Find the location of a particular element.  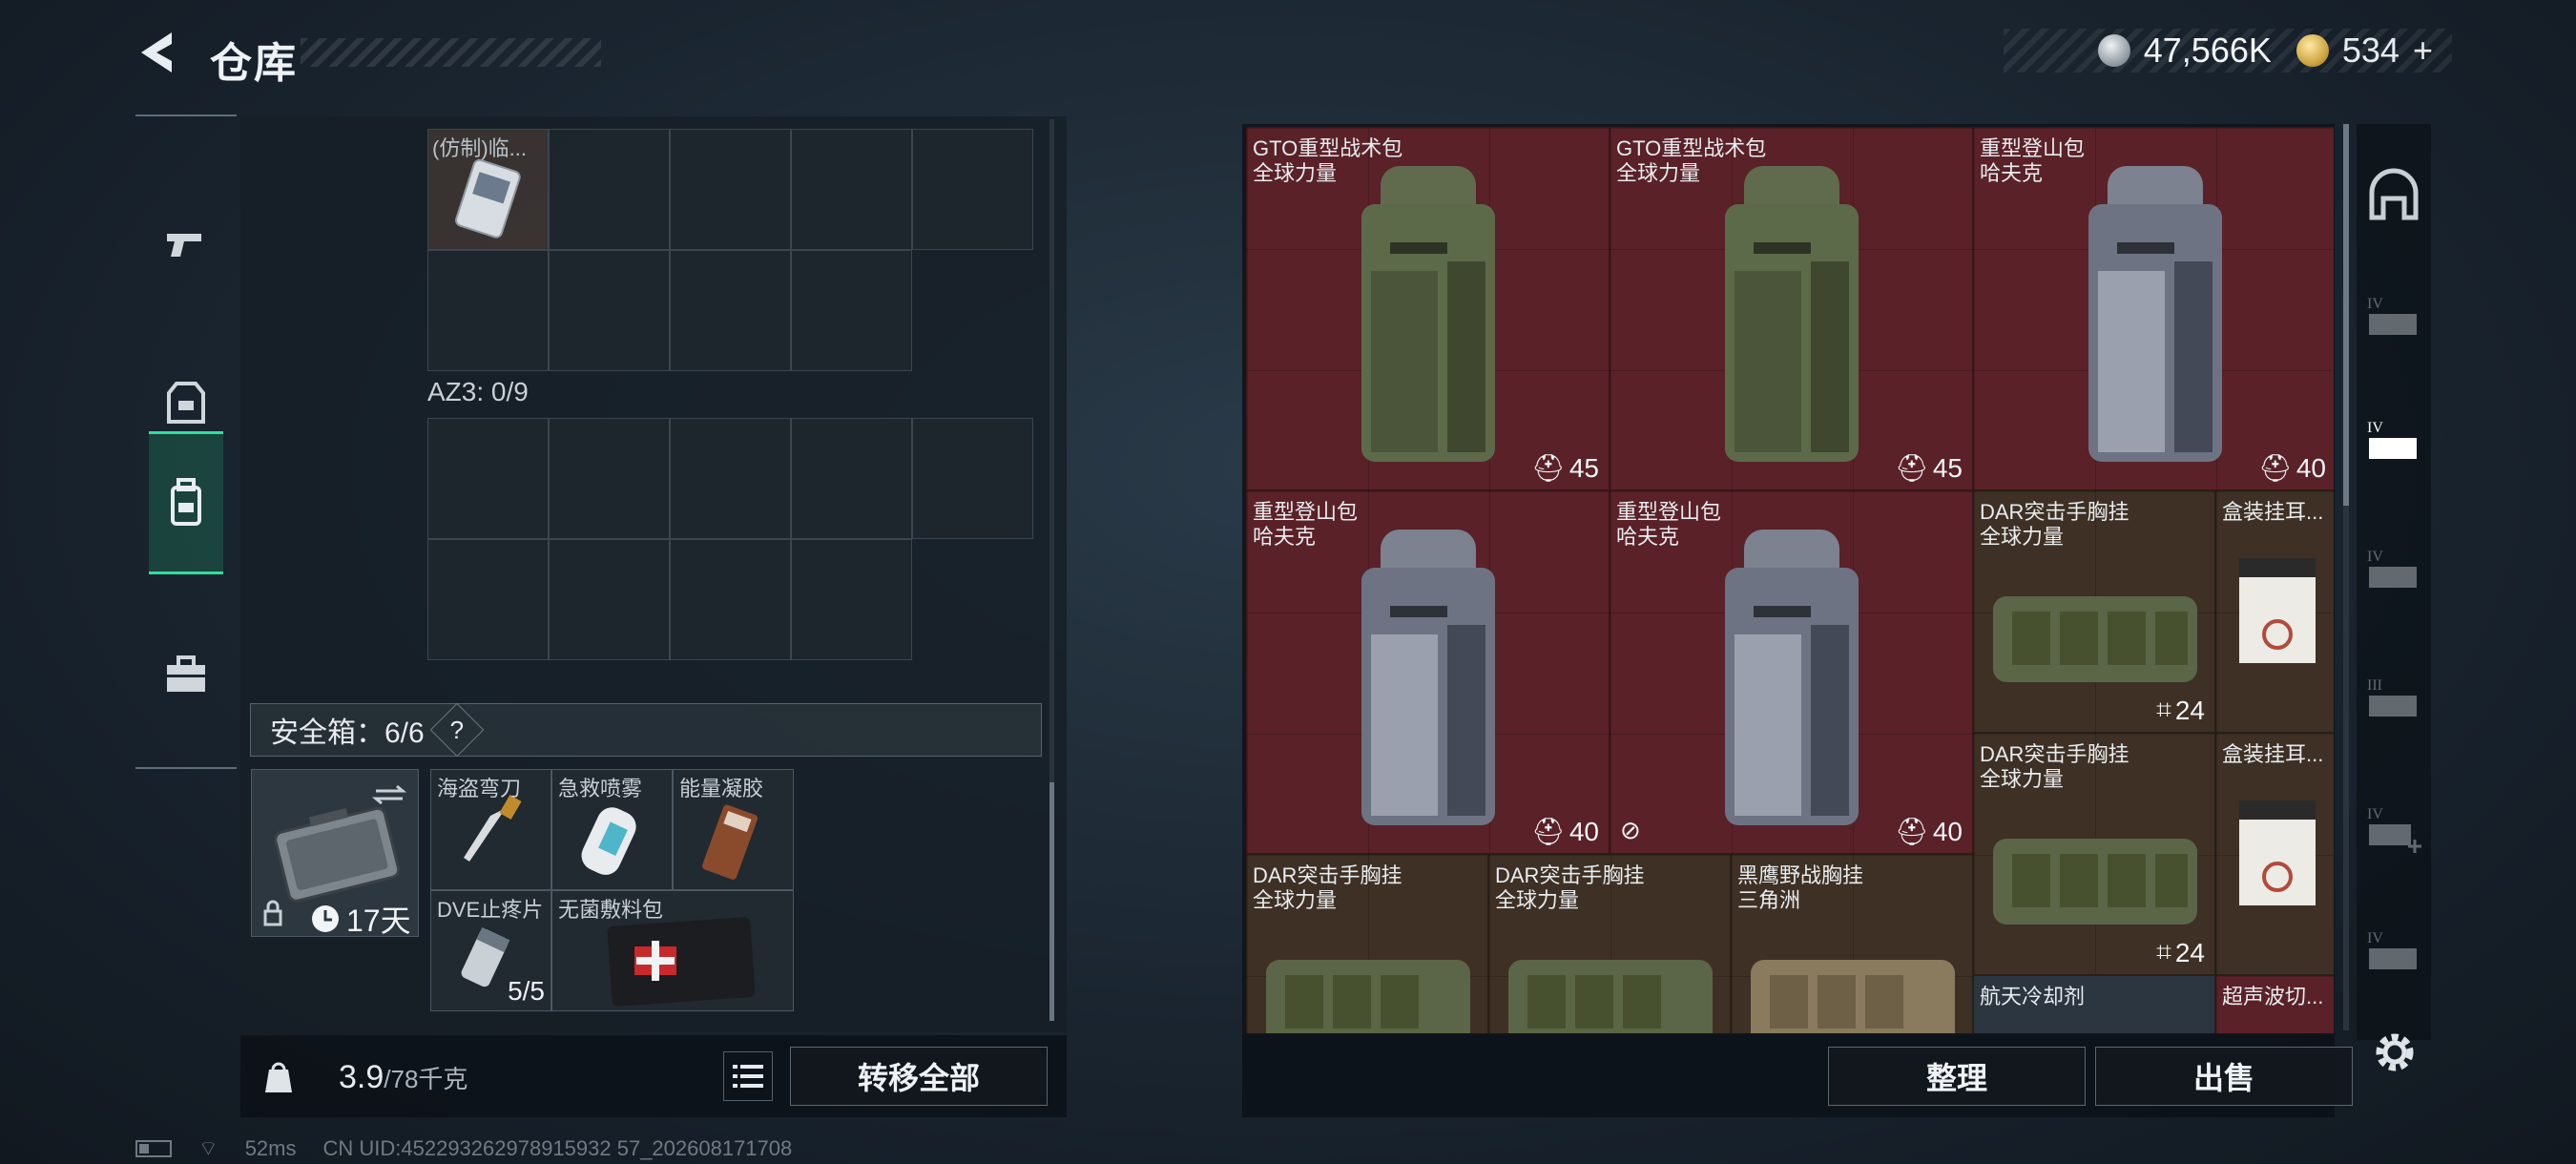

gear-icon is located at coordinates (2395, 1052).